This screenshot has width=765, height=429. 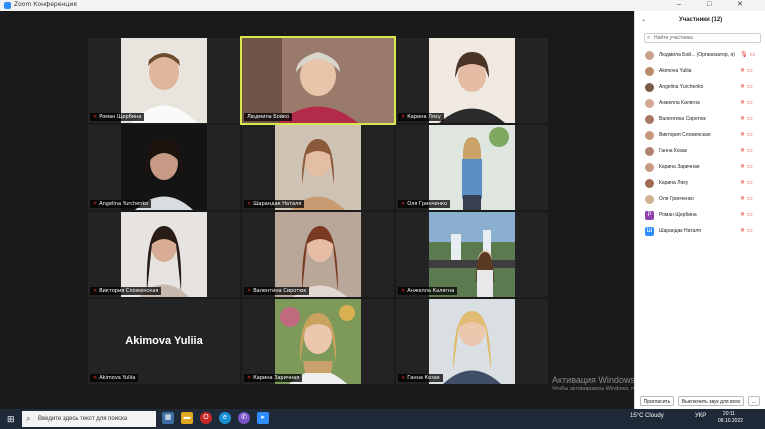 I want to click on muted-status-icons: 🎙▭, so click(x=749, y=55).